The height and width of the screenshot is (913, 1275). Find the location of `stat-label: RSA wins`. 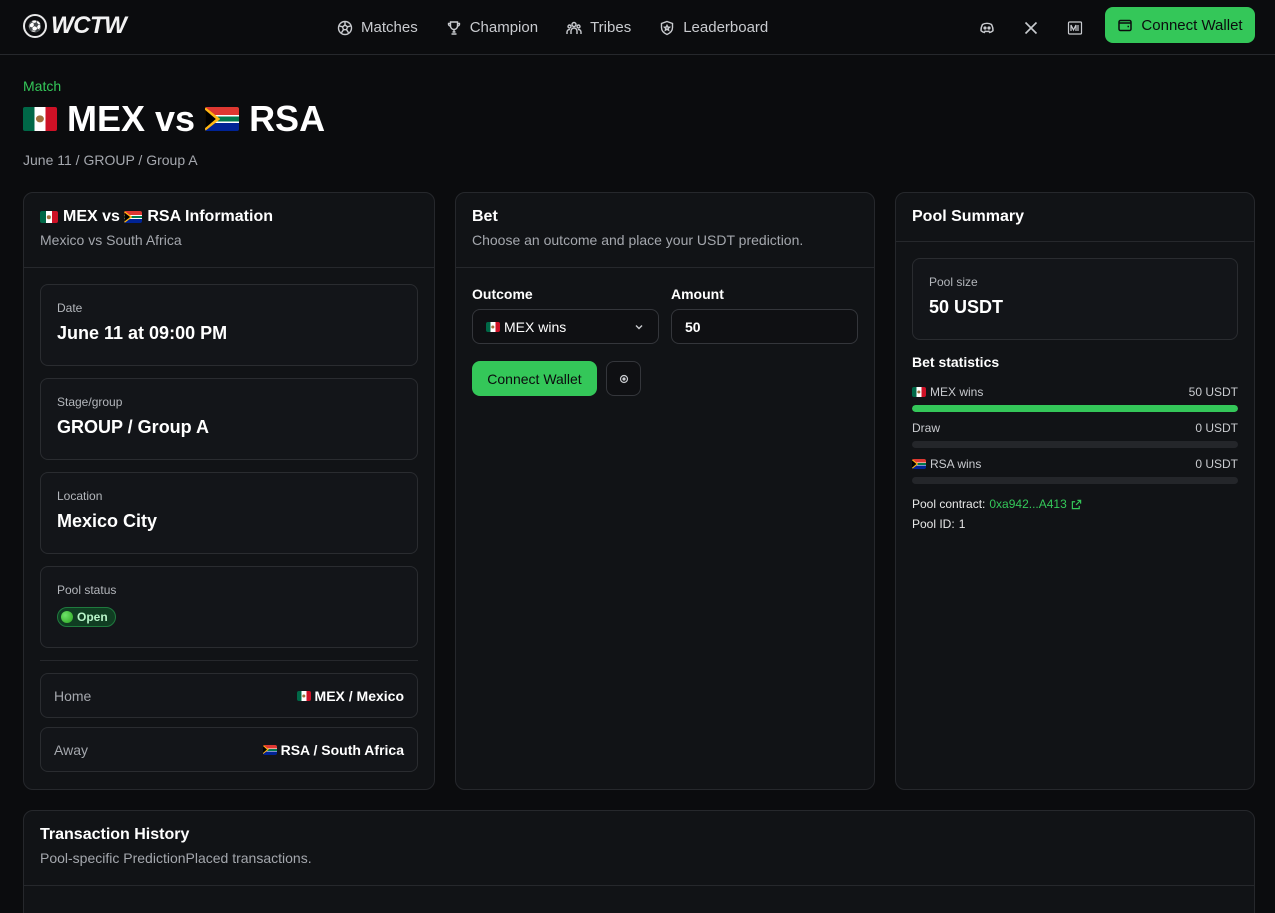

stat-label: RSA wins is located at coordinates (956, 464).